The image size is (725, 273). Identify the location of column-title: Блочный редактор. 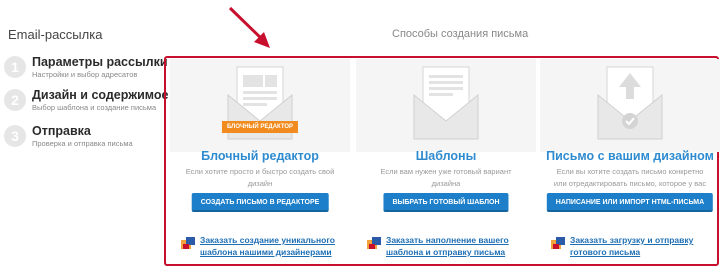
(260, 156).